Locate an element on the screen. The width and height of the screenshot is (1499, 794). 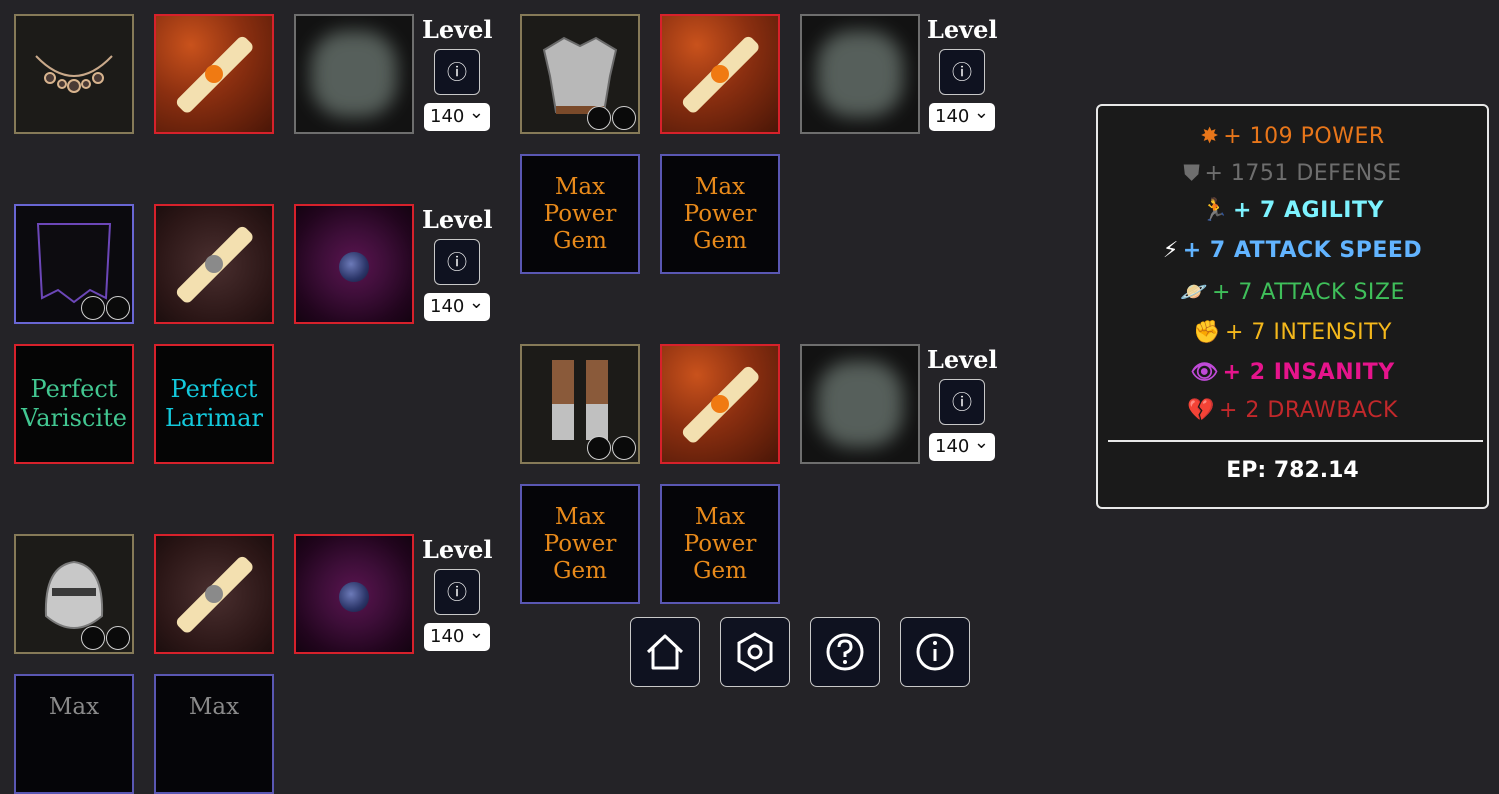
question-icon is located at coordinates (845, 652).